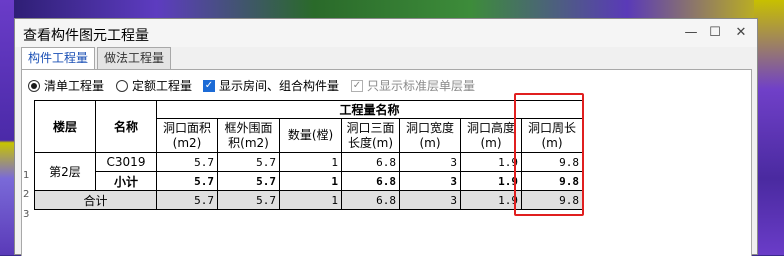 The width and height of the screenshot is (784, 256). I want to click on row-number: 3, so click(26, 214).